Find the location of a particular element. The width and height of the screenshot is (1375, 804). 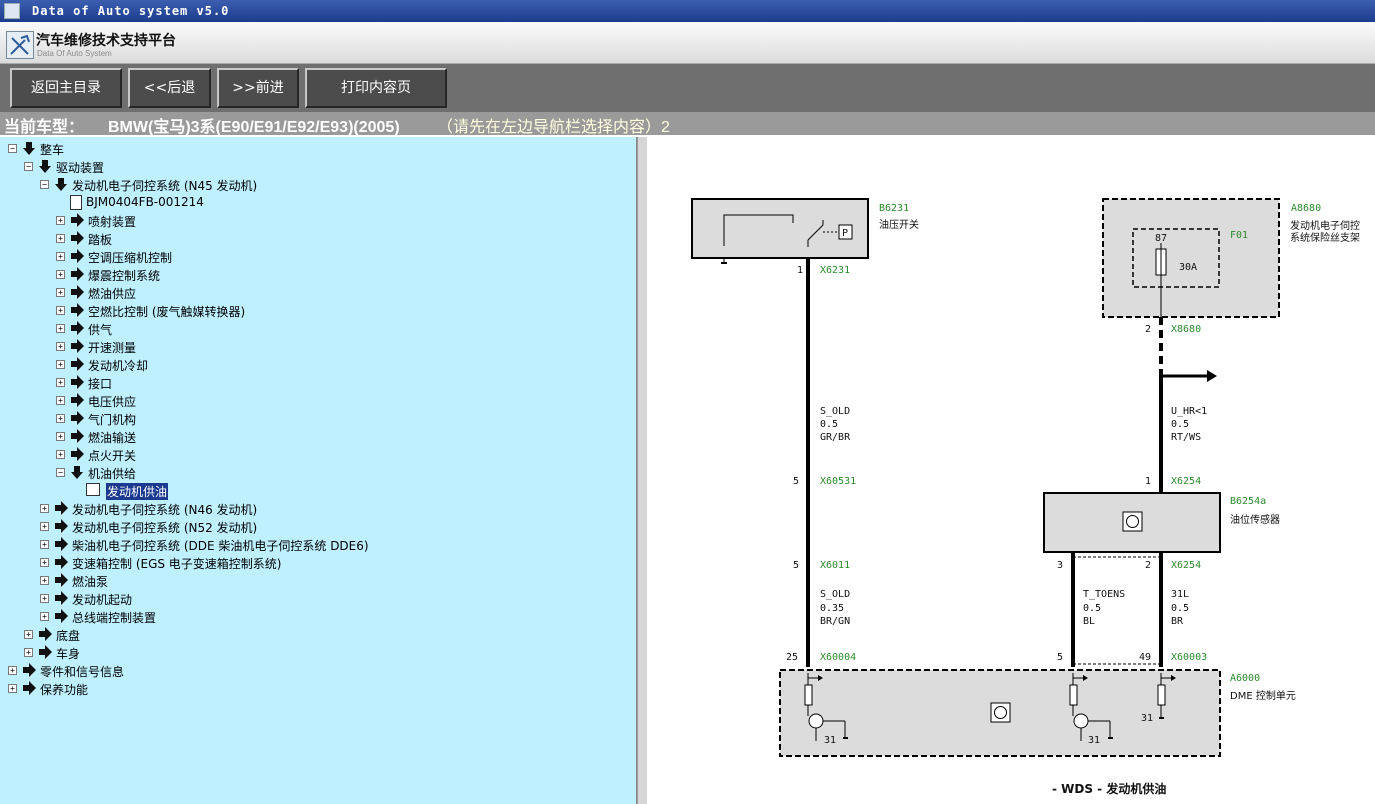

svg-text: 3 is located at coordinates (1060, 565).